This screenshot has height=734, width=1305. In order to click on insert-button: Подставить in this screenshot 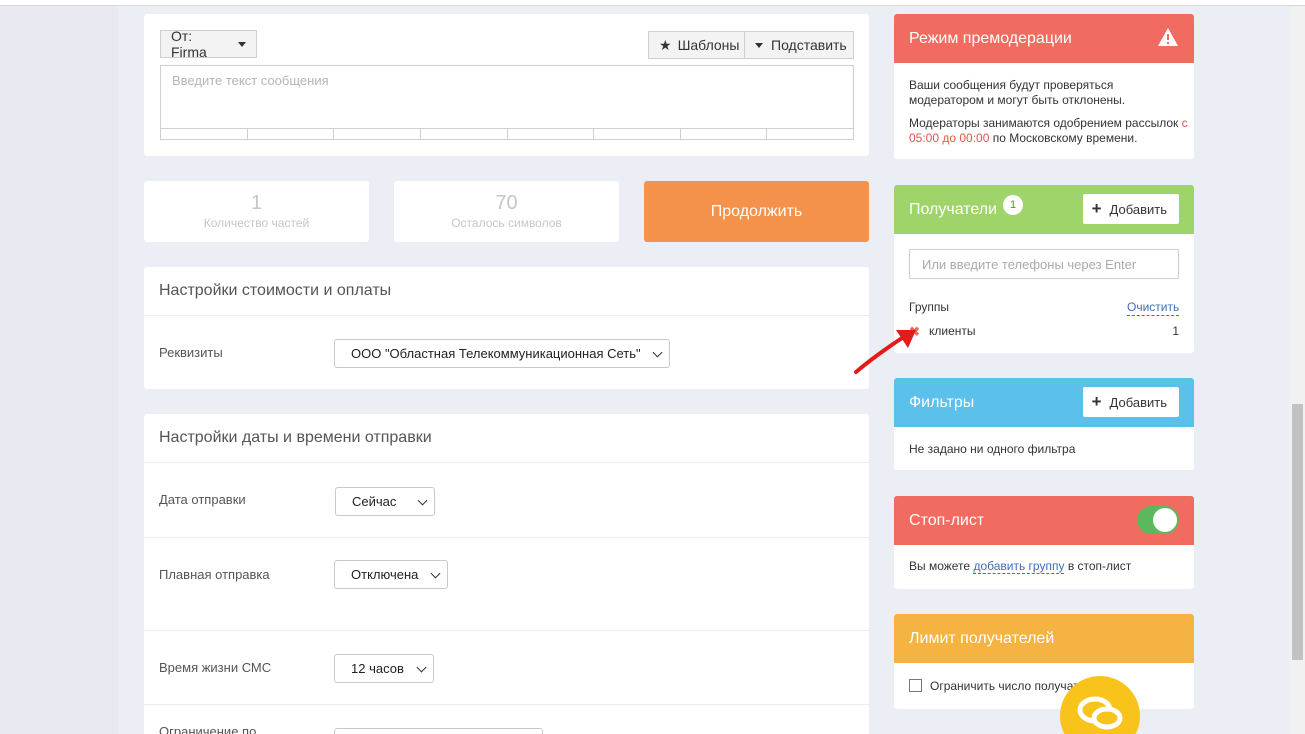, I will do `click(799, 45)`.